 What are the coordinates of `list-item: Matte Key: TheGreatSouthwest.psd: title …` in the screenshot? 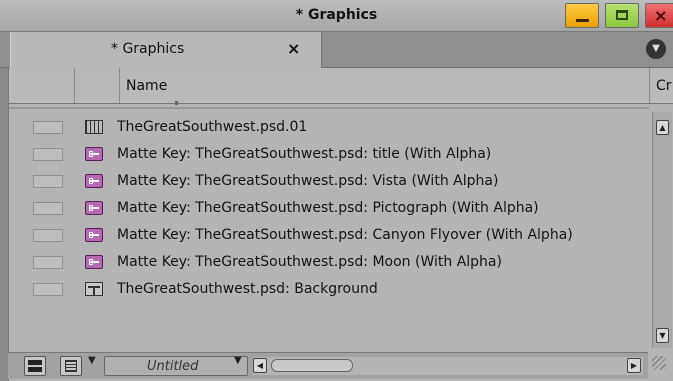 It's located at (329, 154).